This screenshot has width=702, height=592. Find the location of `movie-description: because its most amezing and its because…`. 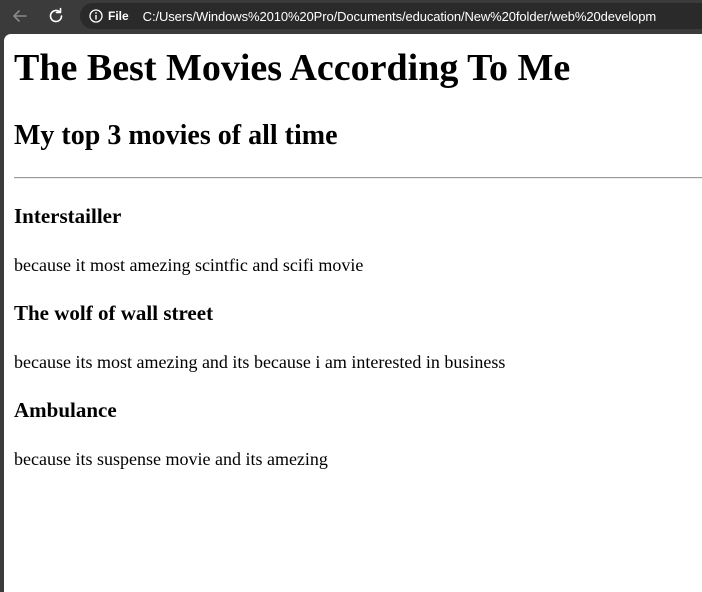

movie-description: because its most amezing and its because… is located at coordinates (260, 362).